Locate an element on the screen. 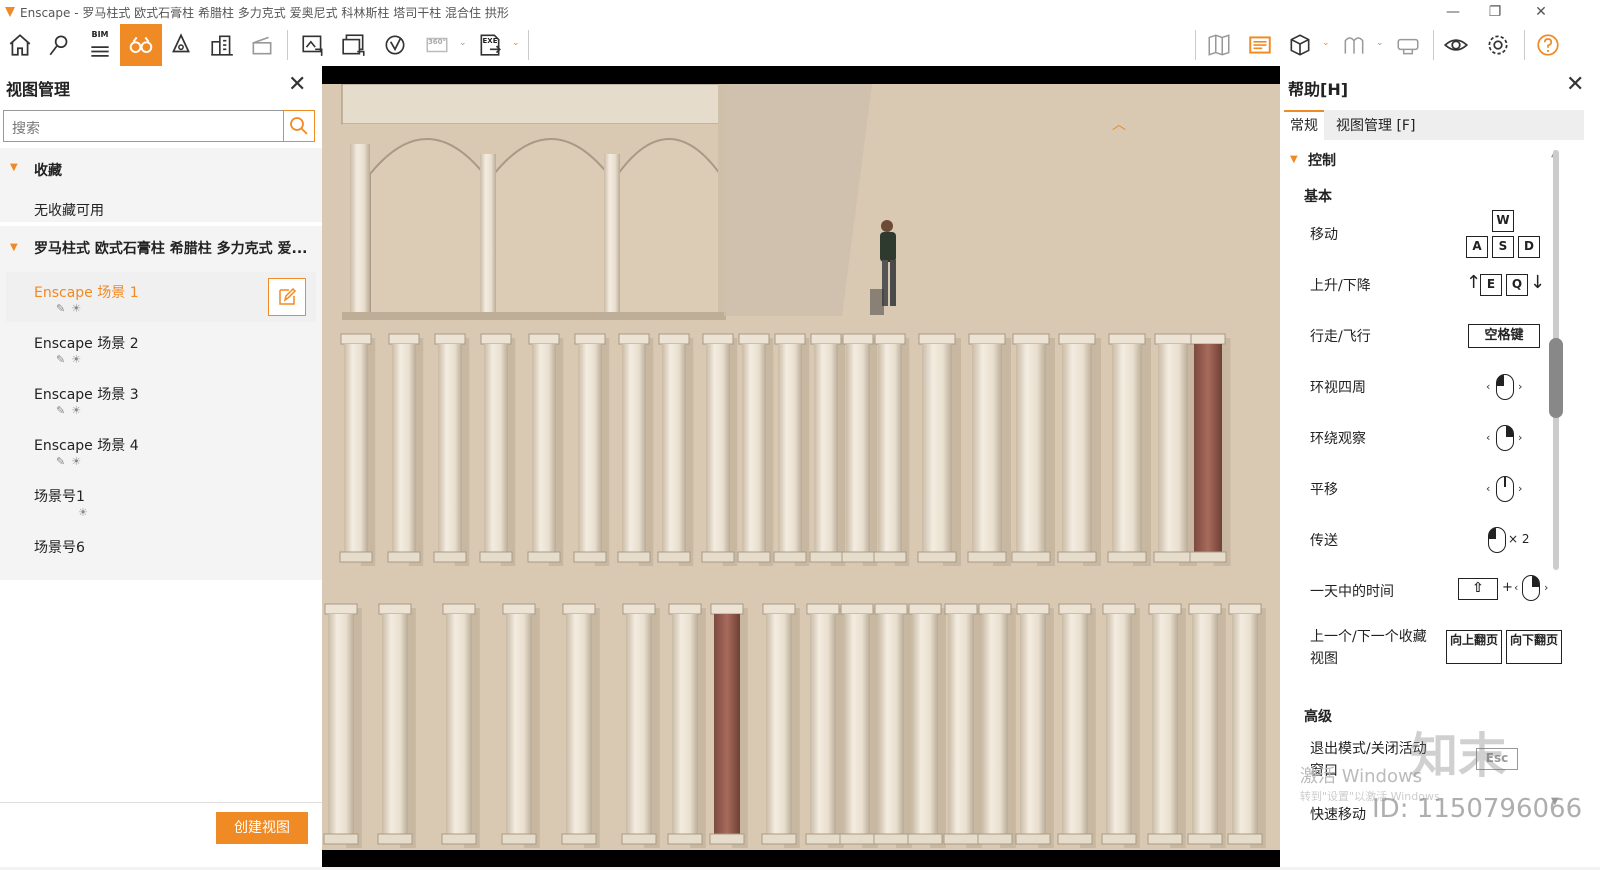 This screenshot has height=870, width=1600. panorama-button: 360° is located at coordinates (437, 45).